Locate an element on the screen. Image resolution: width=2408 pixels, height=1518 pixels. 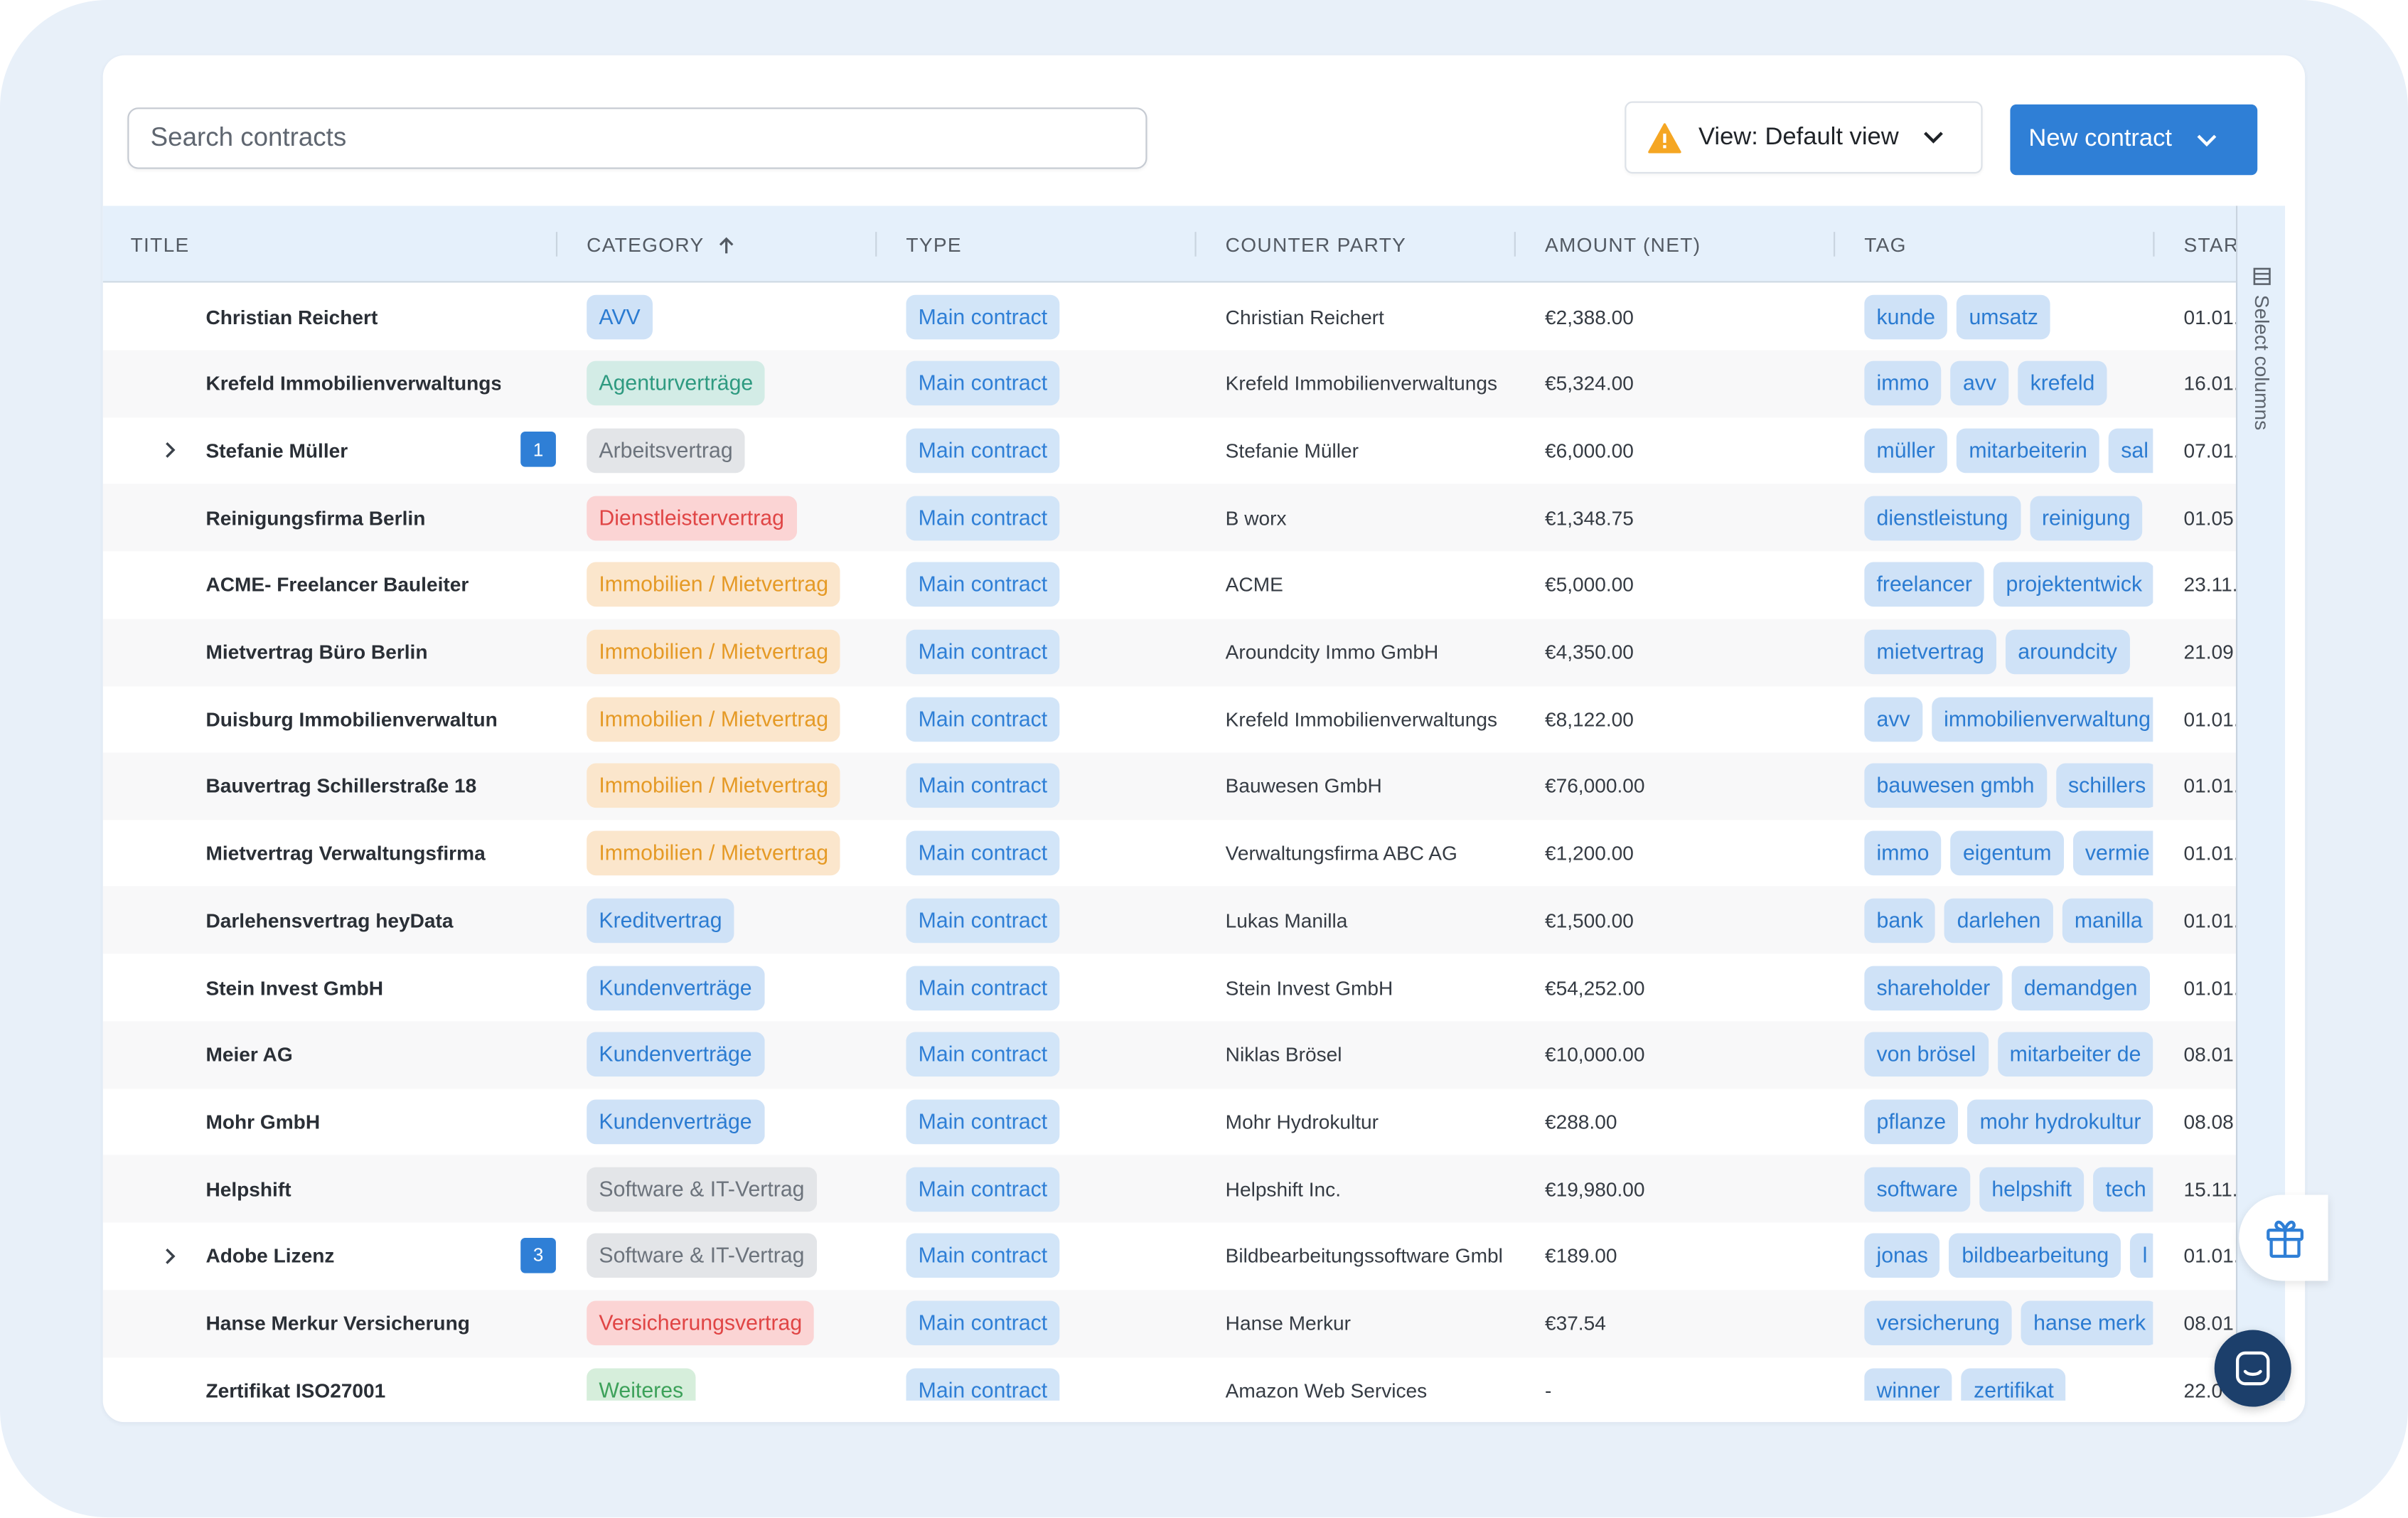
start-date: 16.01. is located at coordinates (2209, 383).